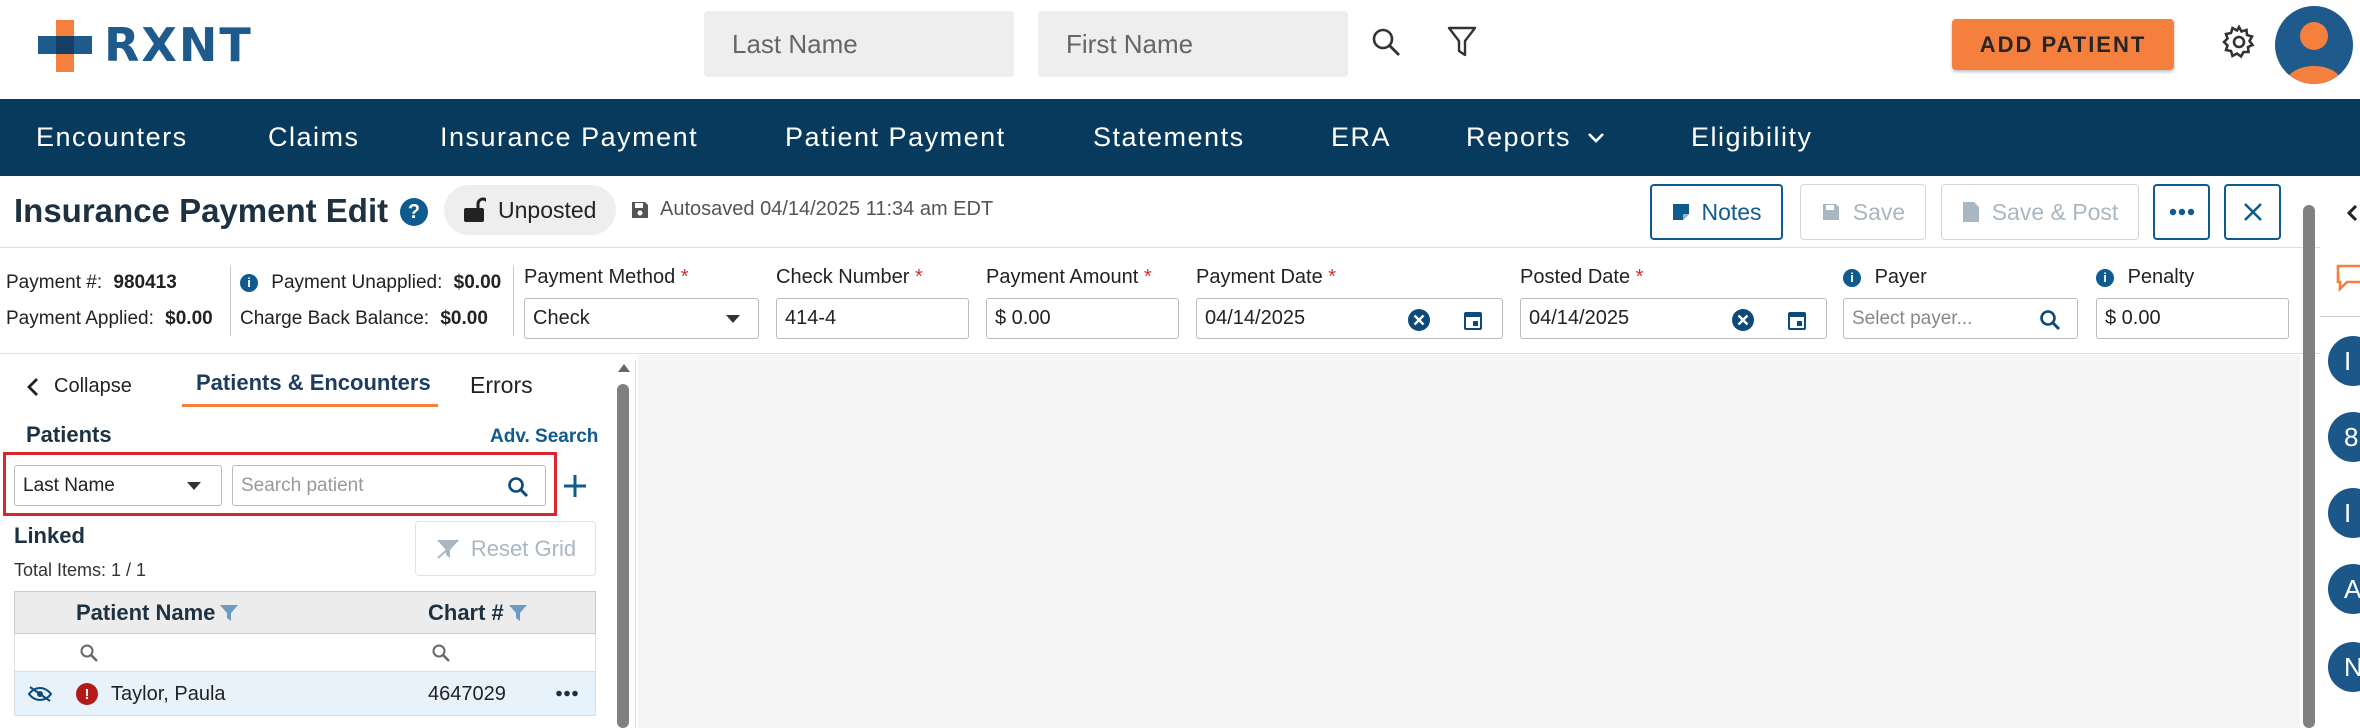 The height and width of the screenshot is (728, 2360). I want to click on row-ellipsis-icon, so click(567, 693).